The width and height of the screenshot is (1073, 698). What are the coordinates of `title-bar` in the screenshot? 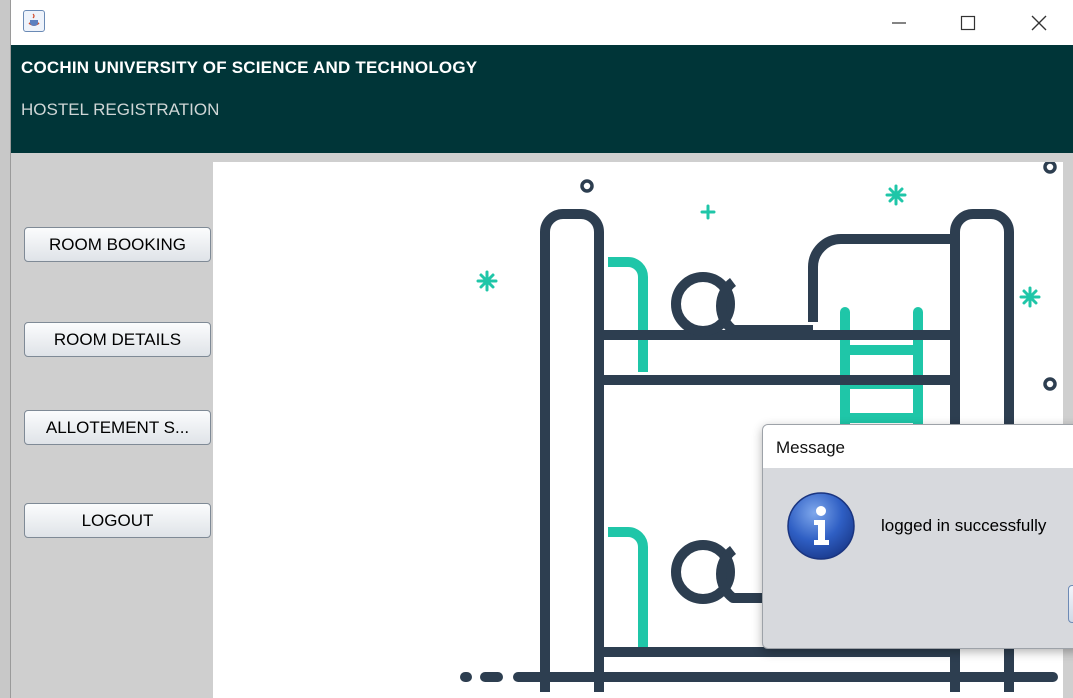 It's located at (542, 22).